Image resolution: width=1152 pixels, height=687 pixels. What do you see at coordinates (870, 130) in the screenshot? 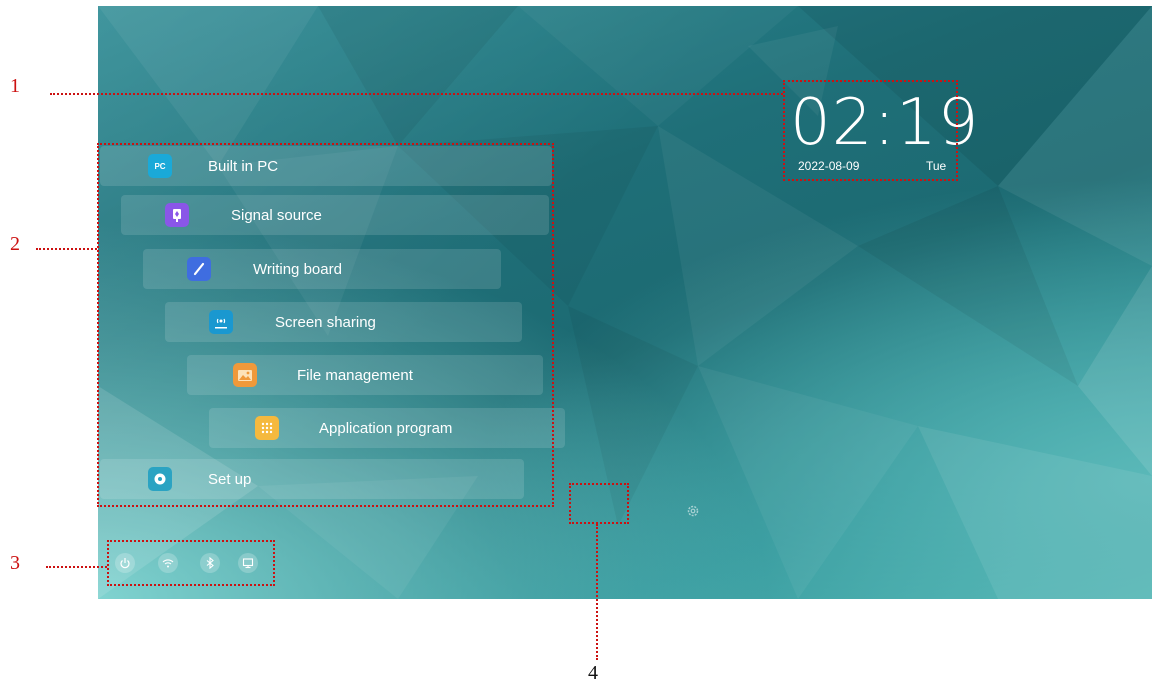
I see `callout-box-clock` at bounding box center [870, 130].